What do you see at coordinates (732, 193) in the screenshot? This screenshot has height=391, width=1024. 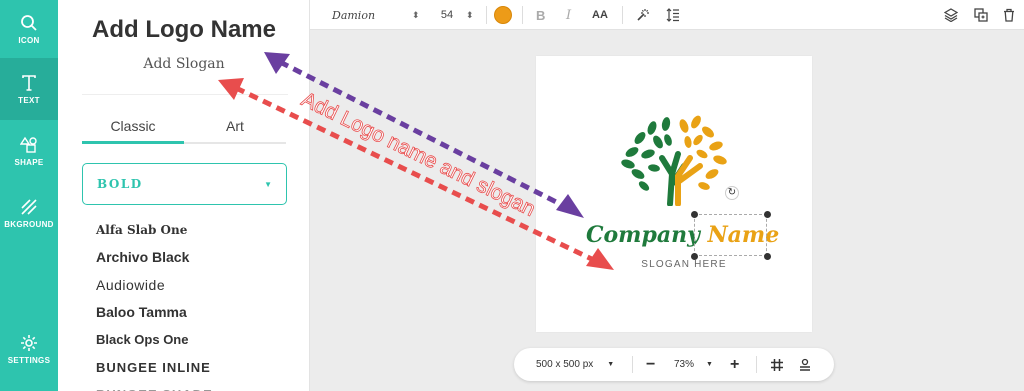 I see `rotate-handle-icon: ↻` at bounding box center [732, 193].